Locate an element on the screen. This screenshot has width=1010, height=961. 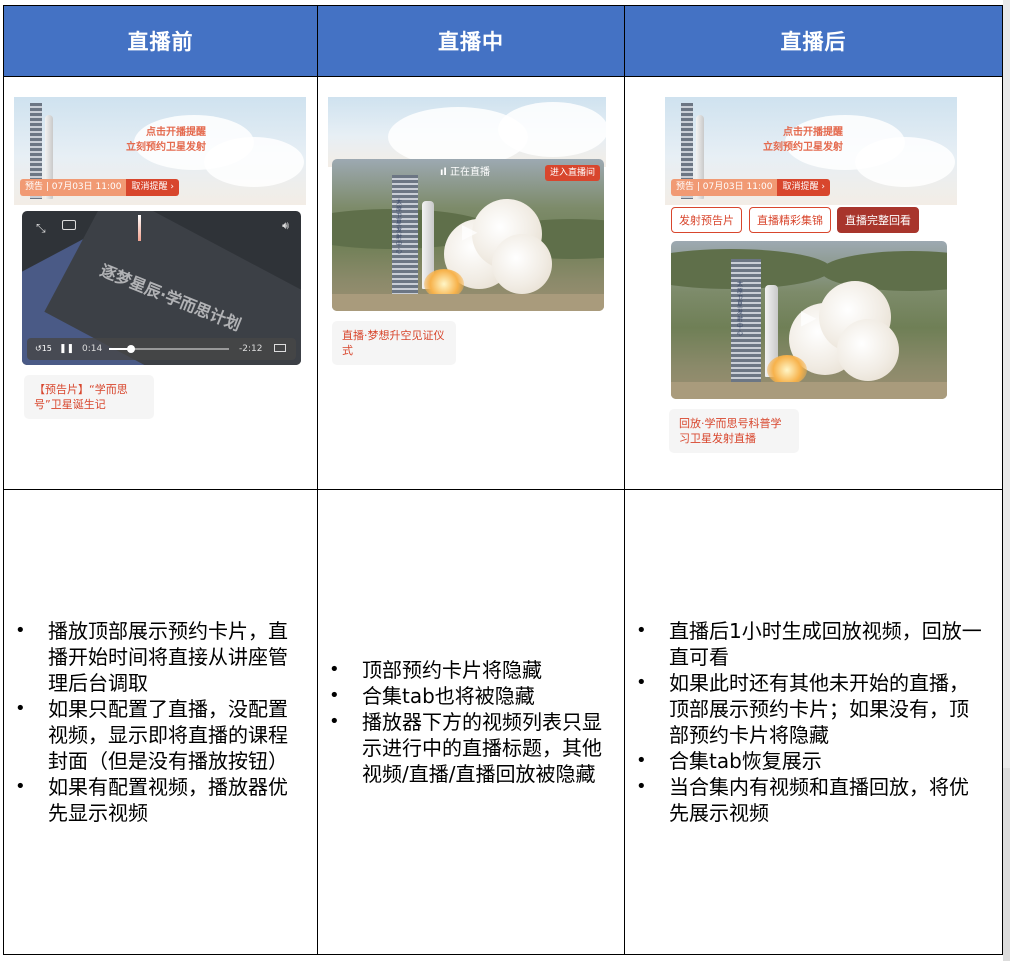
chip-highlights: 直播精彩集锦 is located at coordinates (790, 220).